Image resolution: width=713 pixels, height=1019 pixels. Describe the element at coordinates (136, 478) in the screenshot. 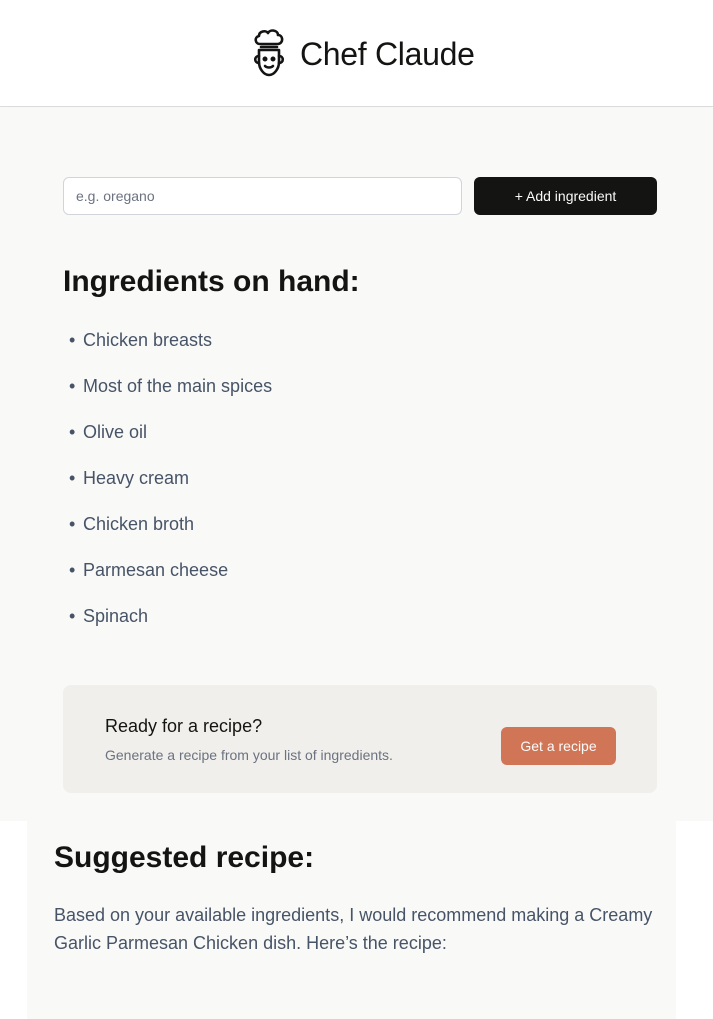

I see `ingredient-label: Heavy cream` at that location.